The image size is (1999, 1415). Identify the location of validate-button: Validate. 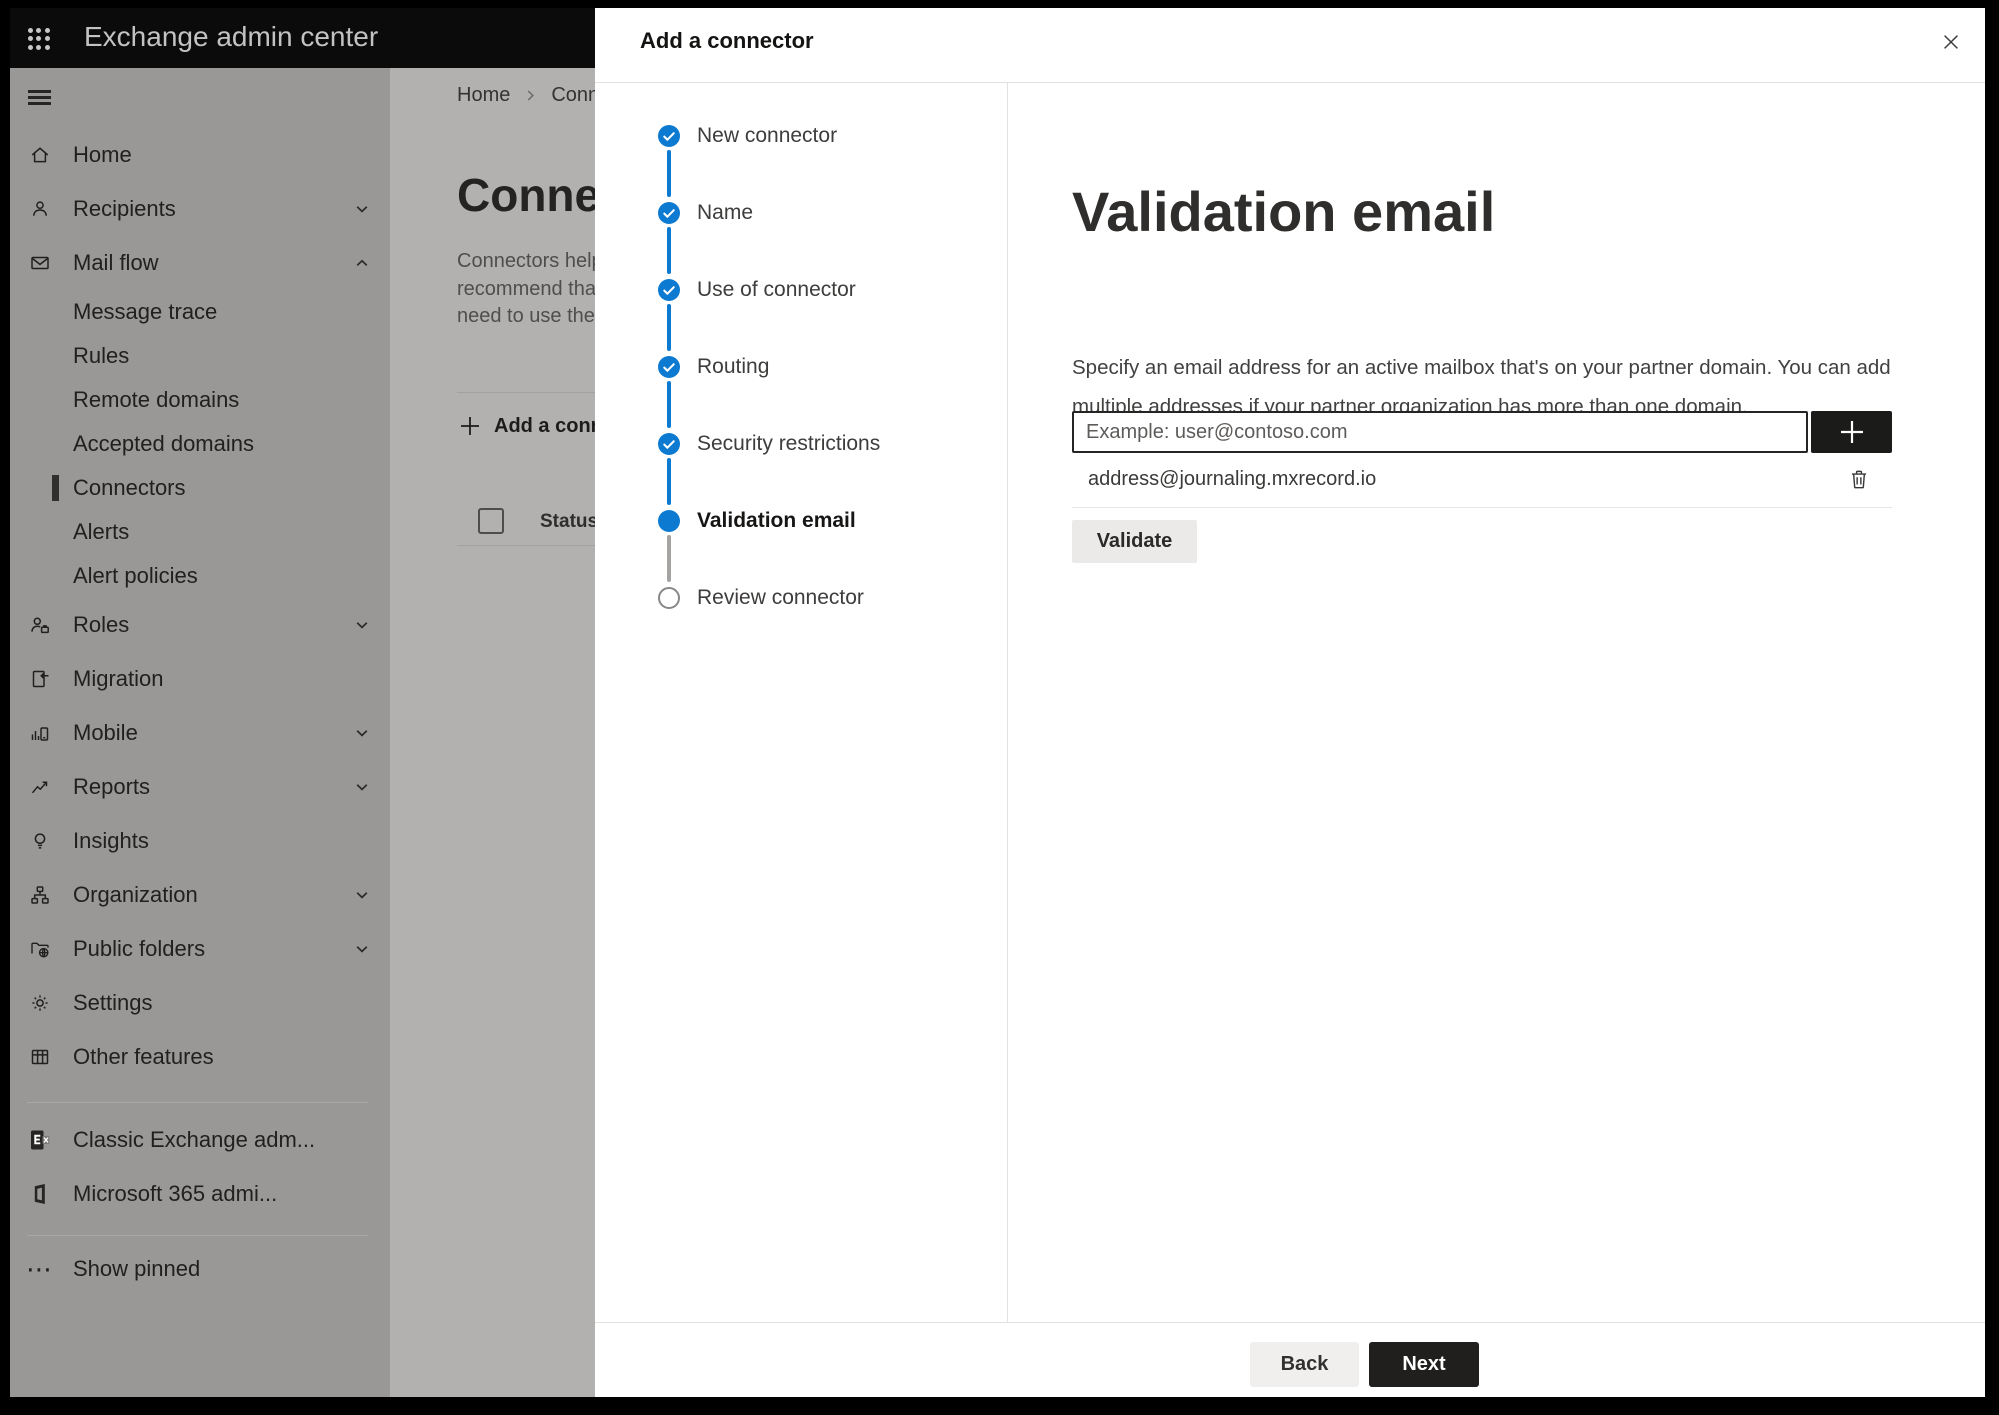
(1134, 541).